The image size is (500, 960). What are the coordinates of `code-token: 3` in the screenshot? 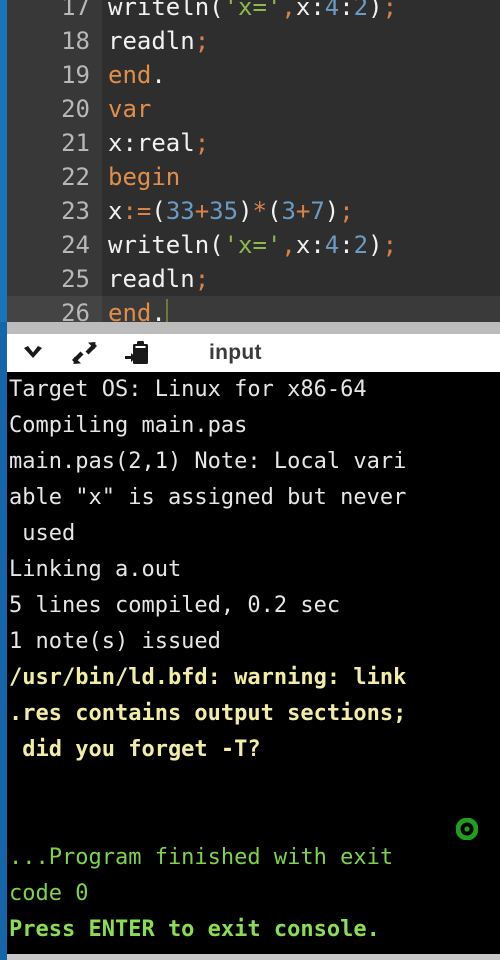 It's located at (288, 211).